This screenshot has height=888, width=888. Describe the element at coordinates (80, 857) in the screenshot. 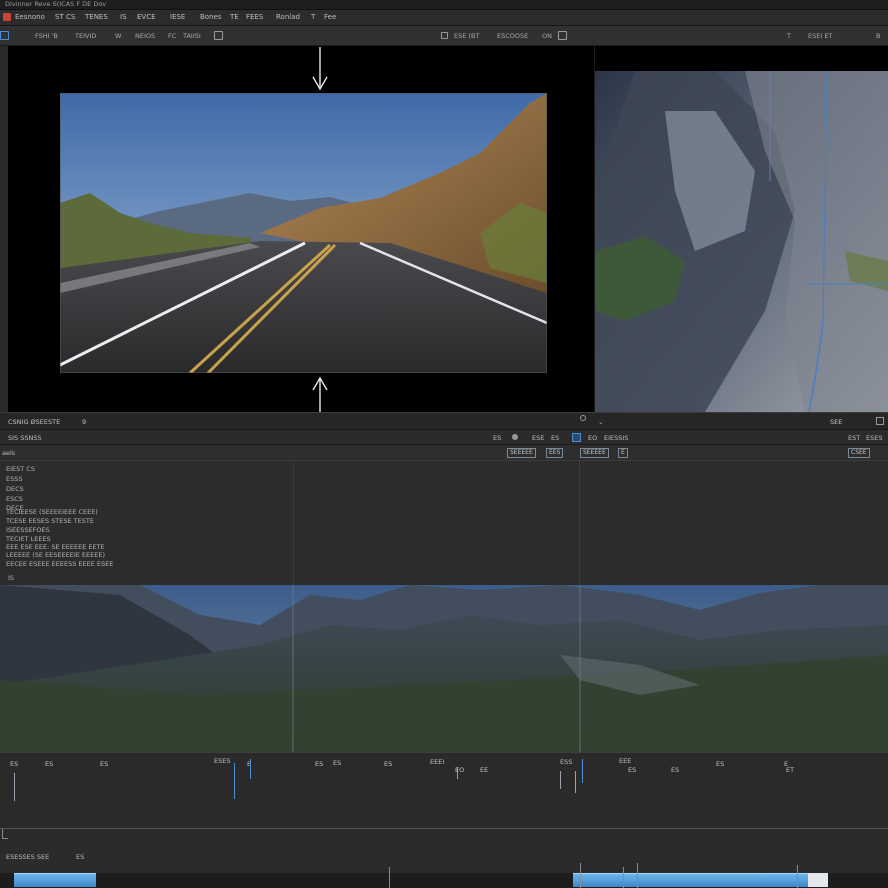

I see `track-value: ES` at that location.